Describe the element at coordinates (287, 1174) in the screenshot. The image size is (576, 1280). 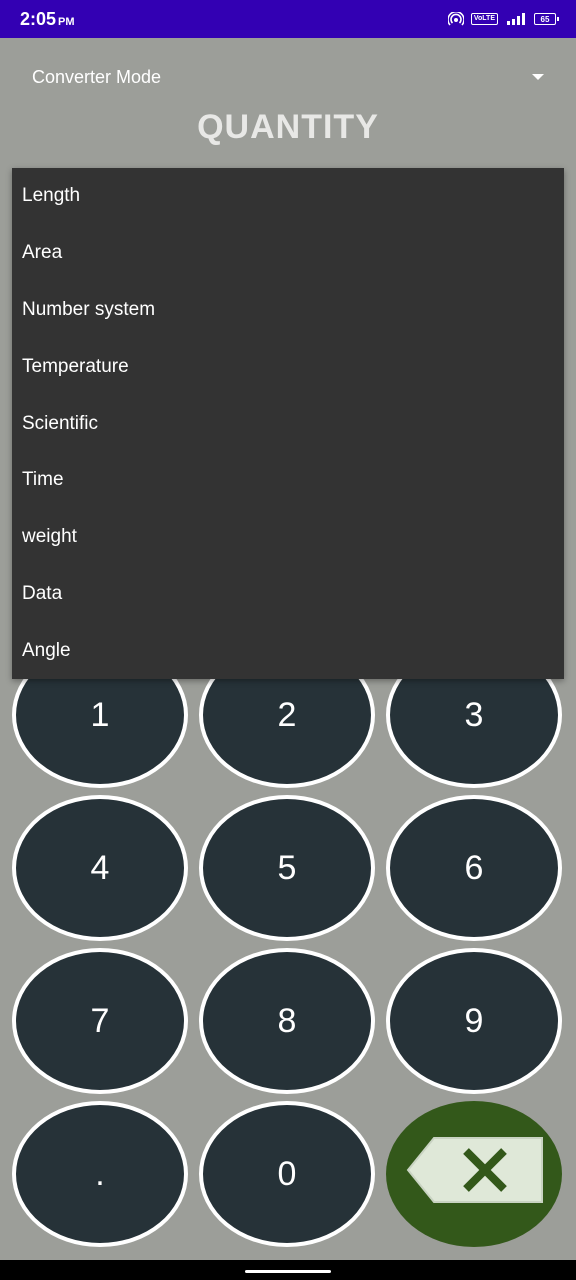
I see `key-0: 0` at that location.